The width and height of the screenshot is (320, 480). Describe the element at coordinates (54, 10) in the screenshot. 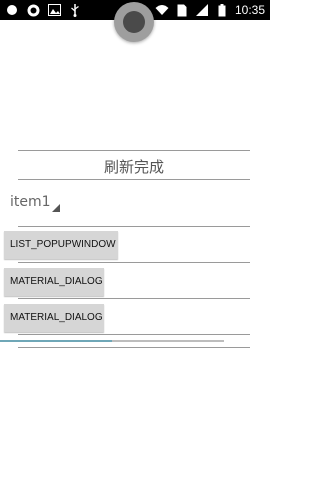

I see `image-icon` at that location.